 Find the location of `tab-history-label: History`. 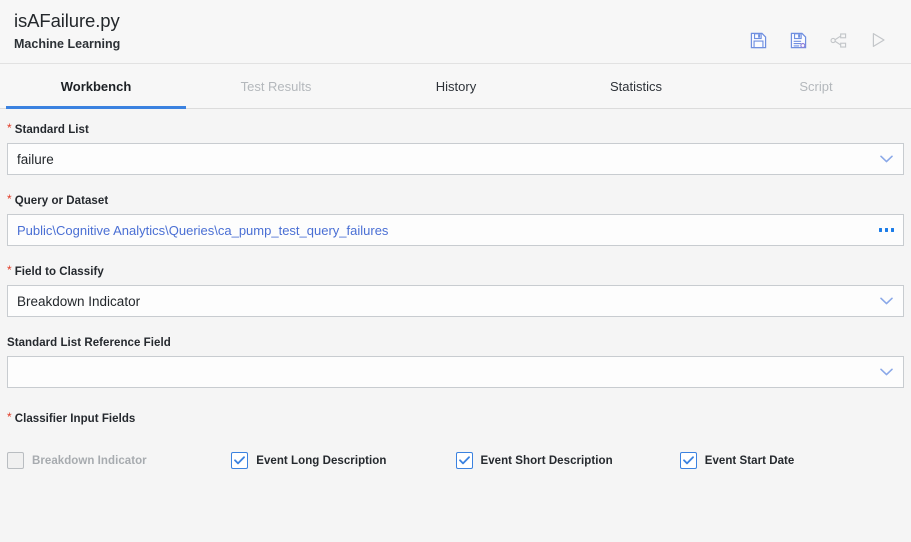

tab-history-label: History is located at coordinates (456, 86).